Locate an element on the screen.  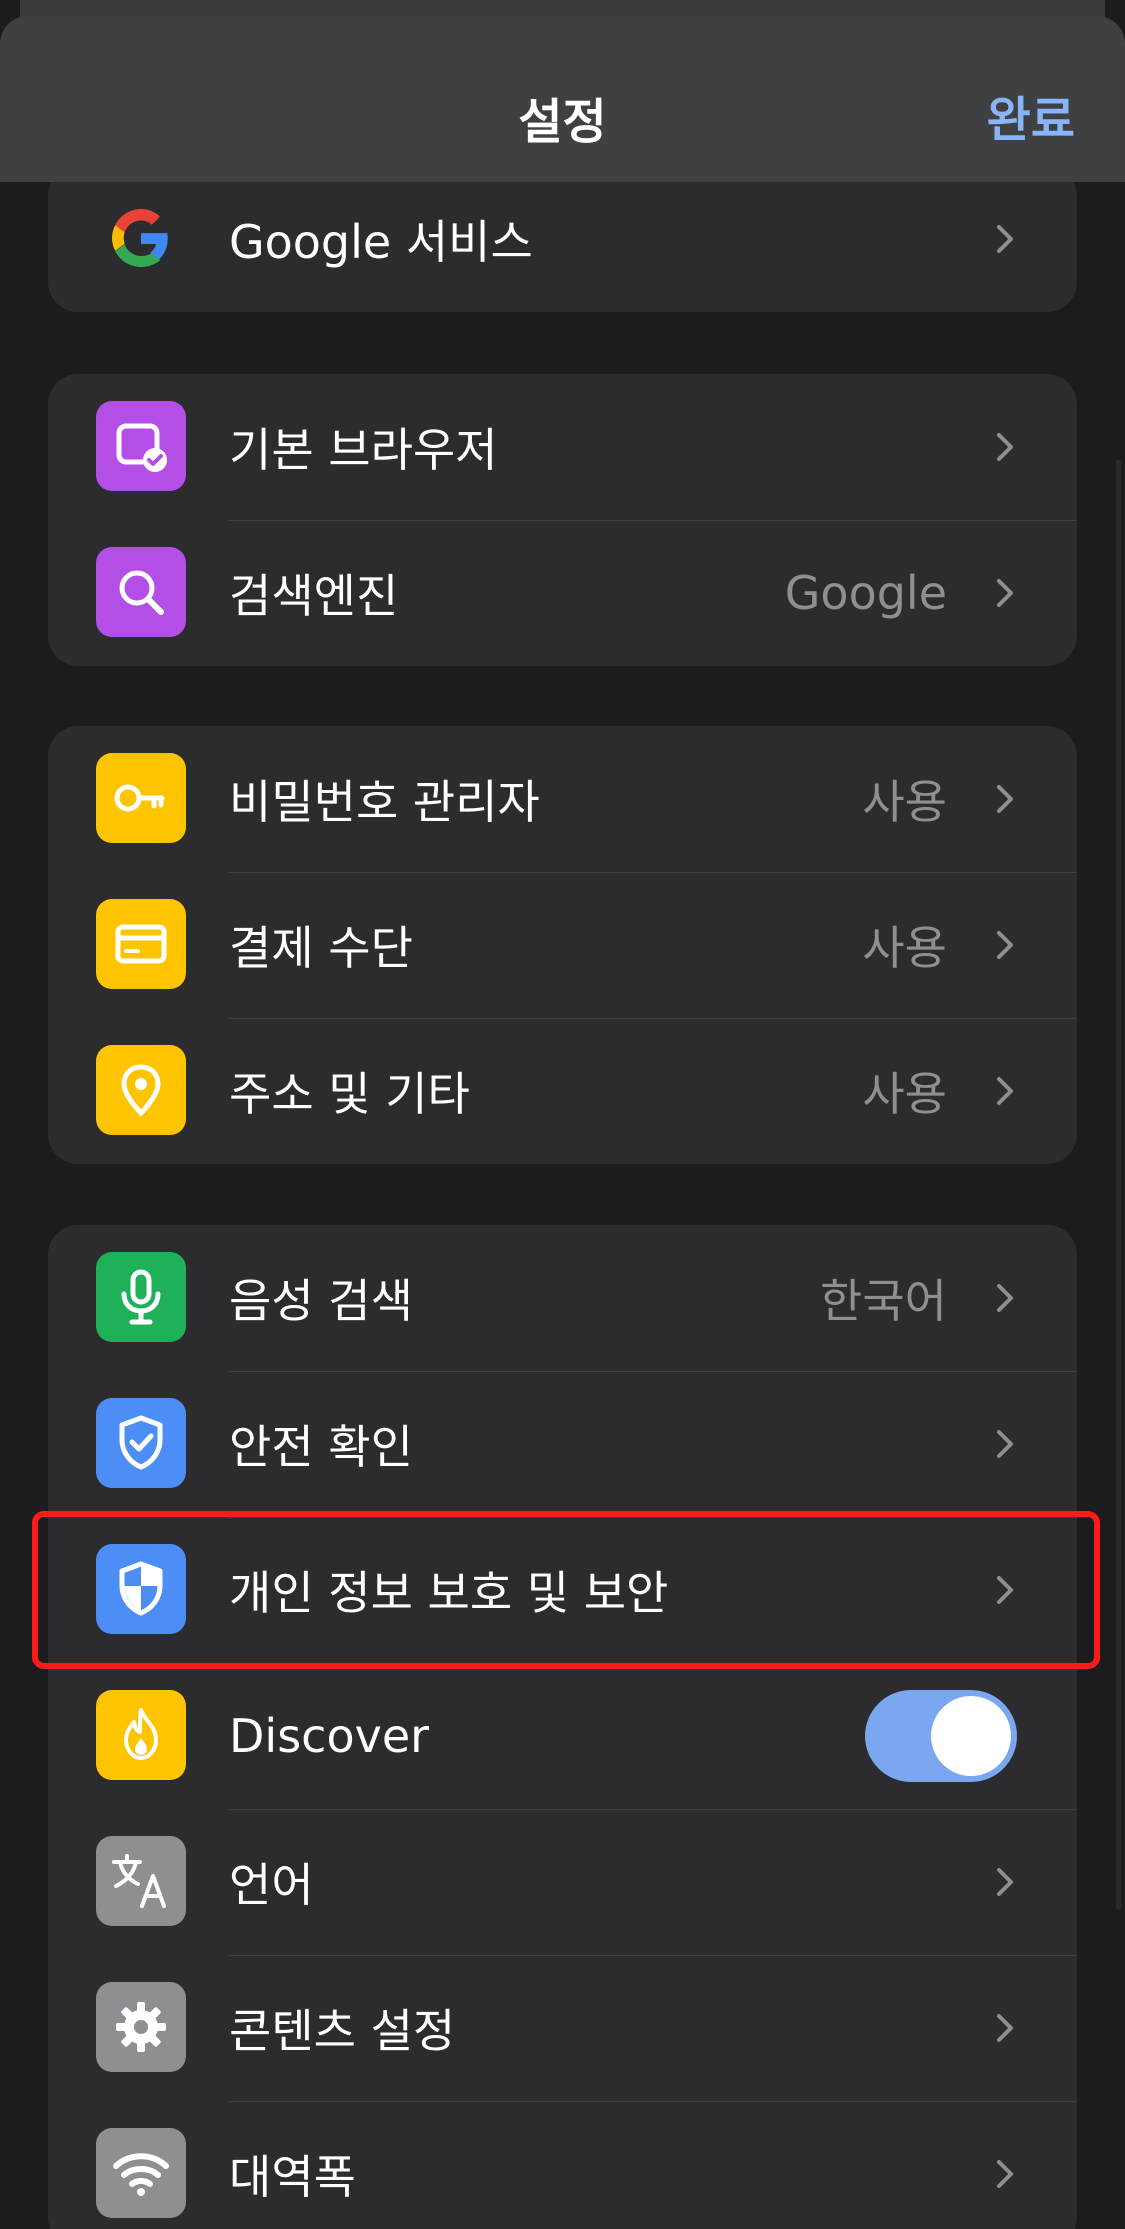
row-label: 주소 및 기타 is located at coordinates (349, 1094).